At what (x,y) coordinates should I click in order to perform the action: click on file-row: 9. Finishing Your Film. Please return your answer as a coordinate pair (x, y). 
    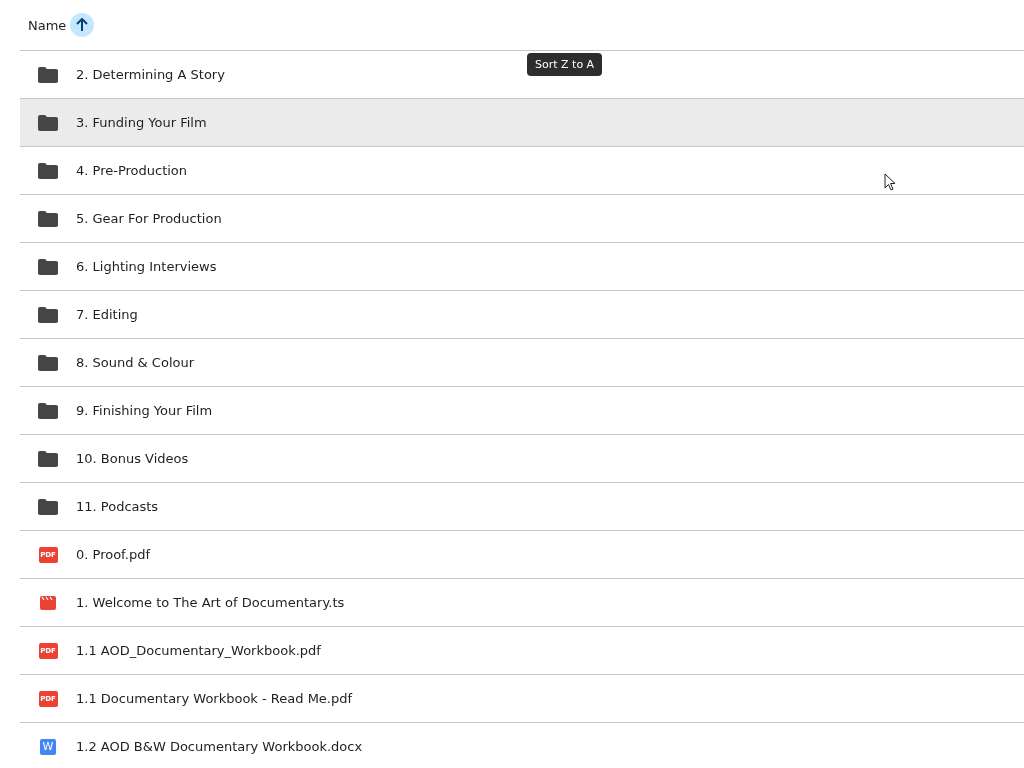
    Looking at the image, I should click on (522, 411).